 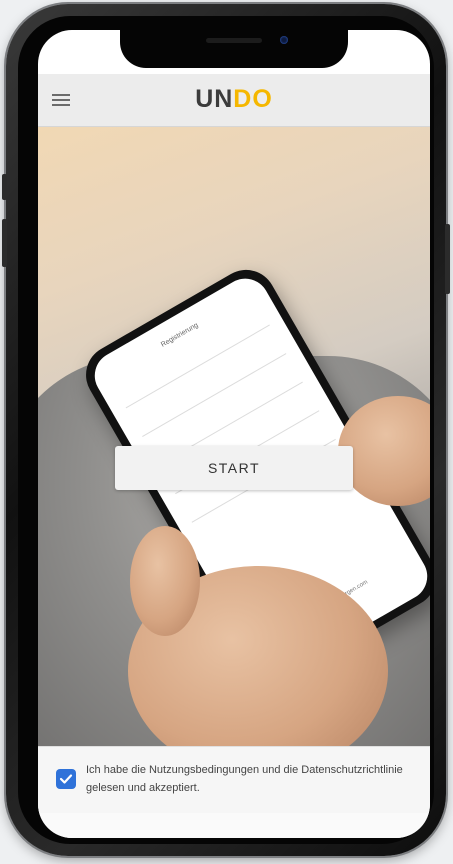 I want to click on consent-checkbox, so click(x=66, y=779).